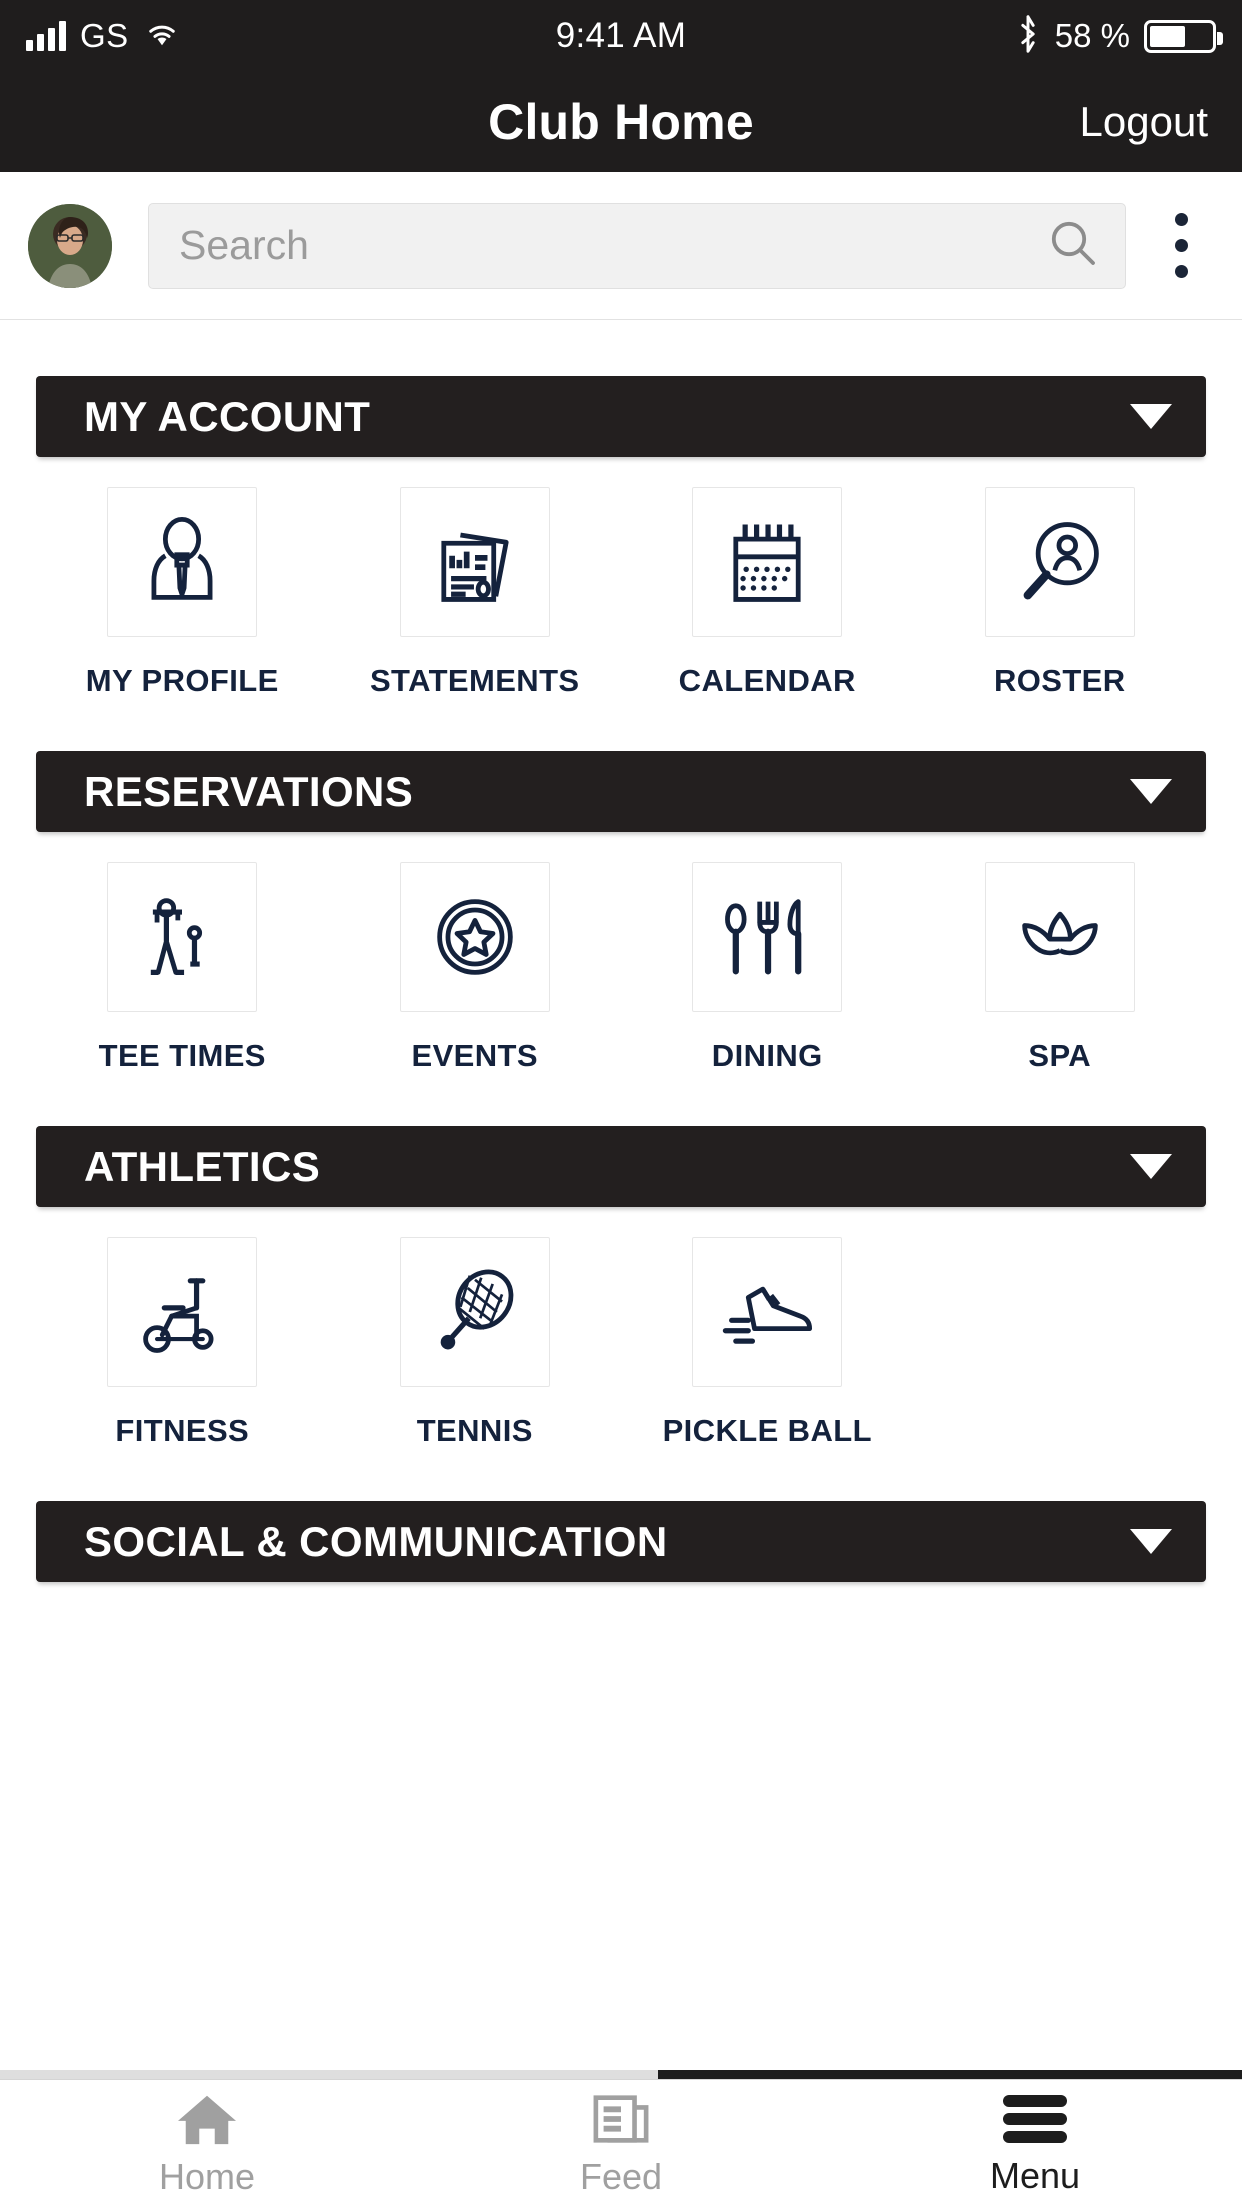 The image size is (1242, 2208). Describe the element at coordinates (767, 680) in the screenshot. I see `tile-label: CALENDAR` at that location.